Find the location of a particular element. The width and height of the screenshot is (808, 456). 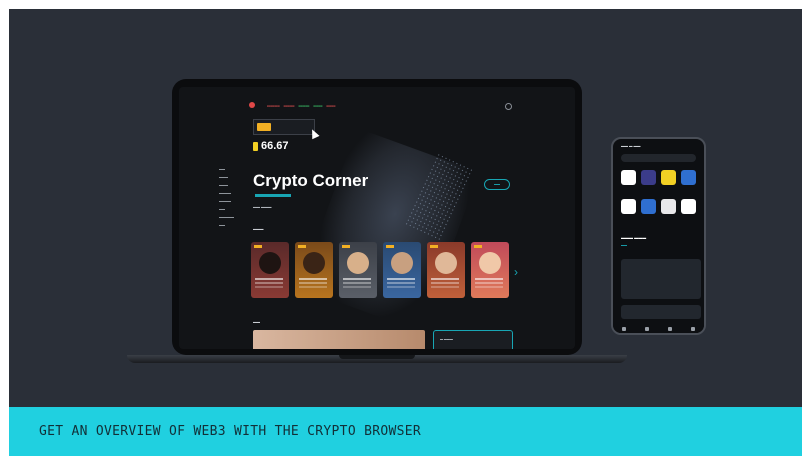

news-panel-text: ▬ ▬▬▬ is located at coordinates (446, 339).